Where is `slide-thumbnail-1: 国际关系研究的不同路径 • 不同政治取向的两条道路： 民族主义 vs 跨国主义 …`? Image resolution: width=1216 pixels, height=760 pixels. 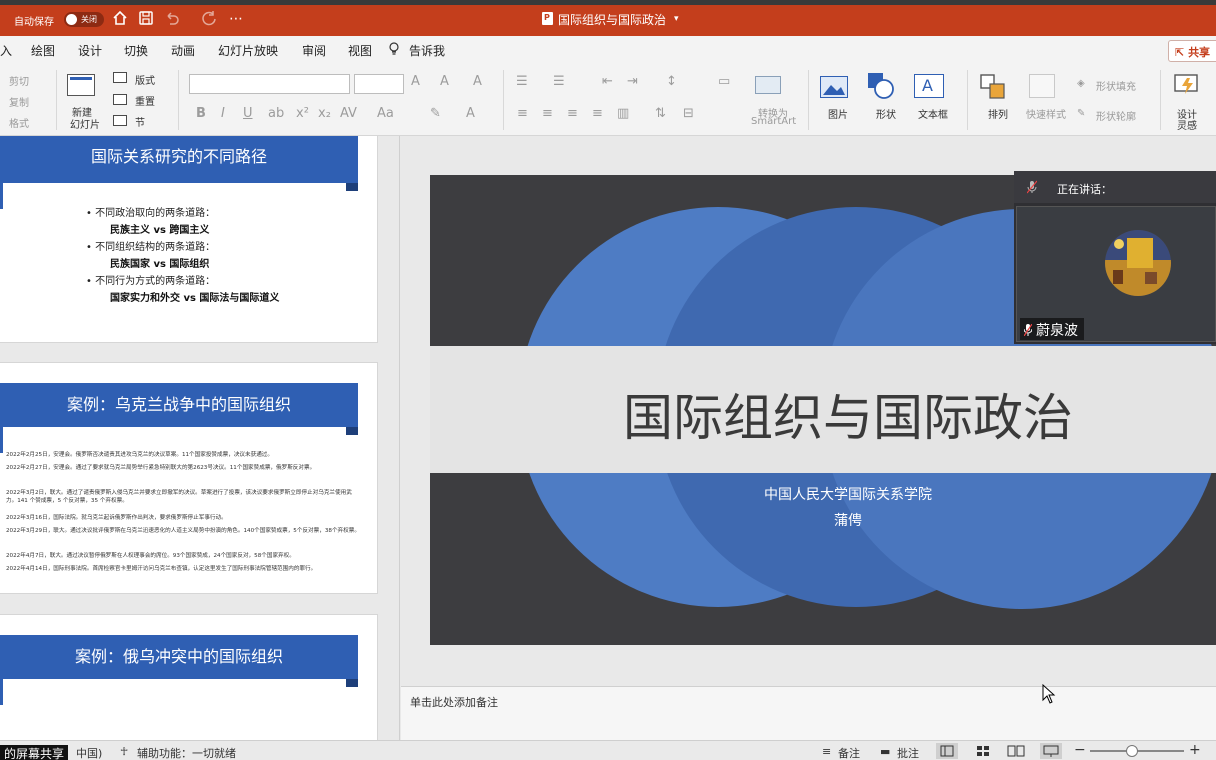 slide-thumbnail-1: 国际关系研究的不同路径 • 不同政治取向的两条道路： 民族主义 vs 跨国主义 … is located at coordinates (189, 239).